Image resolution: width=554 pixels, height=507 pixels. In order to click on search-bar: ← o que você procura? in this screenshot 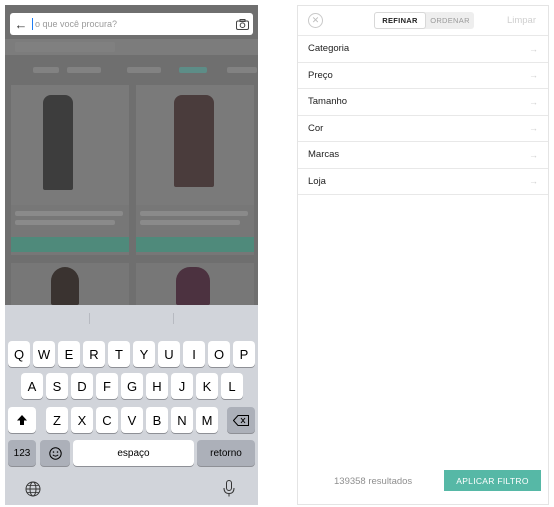, I will do `click(131, 24)`.